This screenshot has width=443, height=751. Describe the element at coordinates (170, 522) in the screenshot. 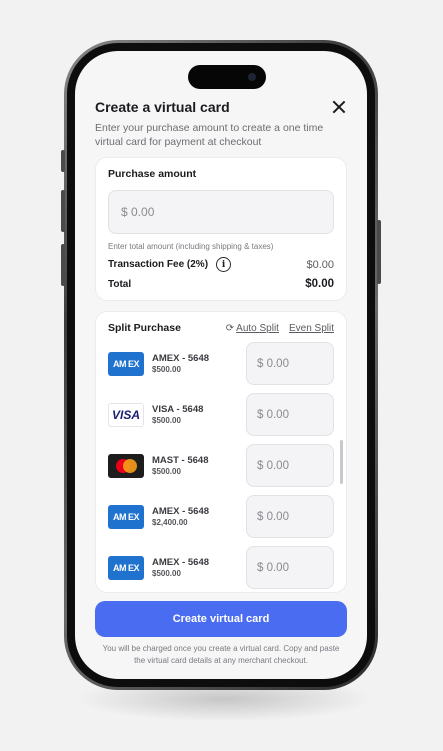

I see `card-balance: $2,400.00` at that location.